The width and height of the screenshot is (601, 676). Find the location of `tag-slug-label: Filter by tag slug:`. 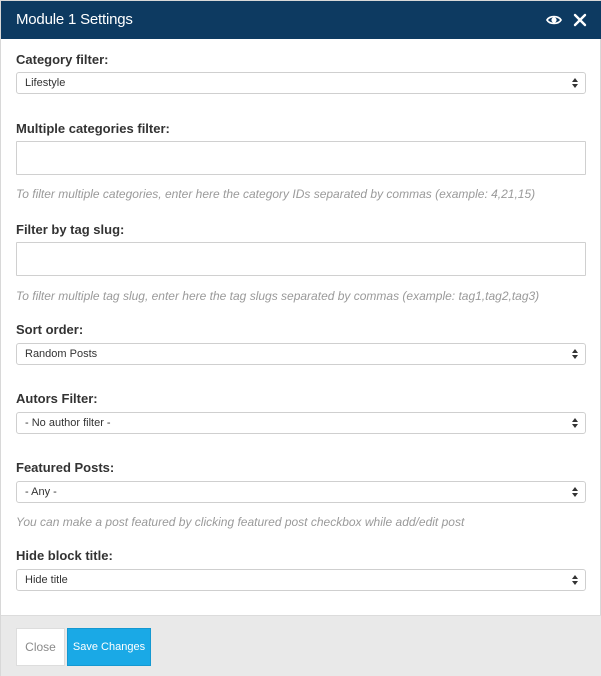

tag-slug-label: Filter by tag slug: is located at coordinates (70, 229).